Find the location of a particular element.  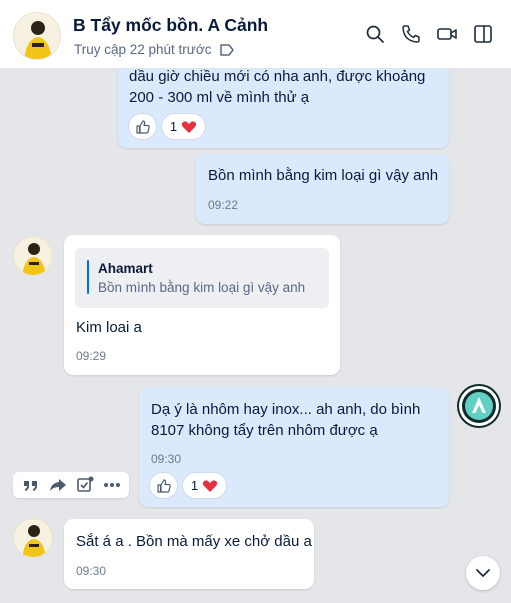

message-time: 09:22 is located at coordinates (223, 205).